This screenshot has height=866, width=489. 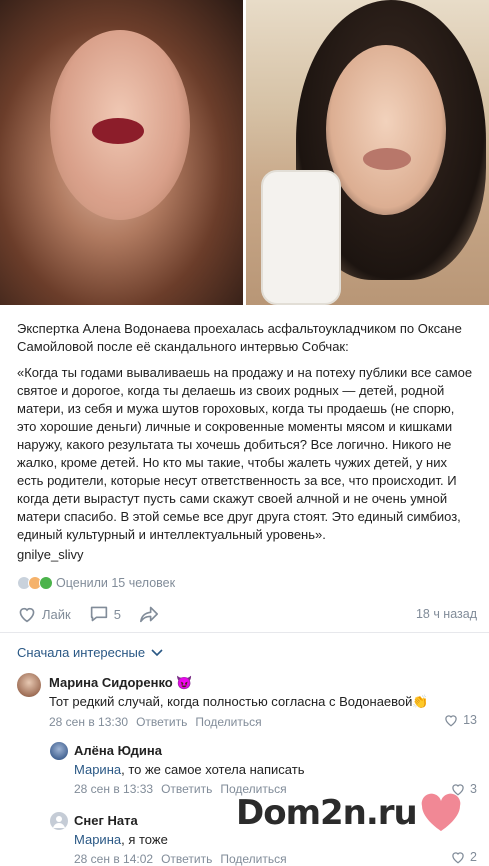 What do you see at coordinates (386, 130) in the screenshot?
I see `face-shape` at bounding box center [386, 130].